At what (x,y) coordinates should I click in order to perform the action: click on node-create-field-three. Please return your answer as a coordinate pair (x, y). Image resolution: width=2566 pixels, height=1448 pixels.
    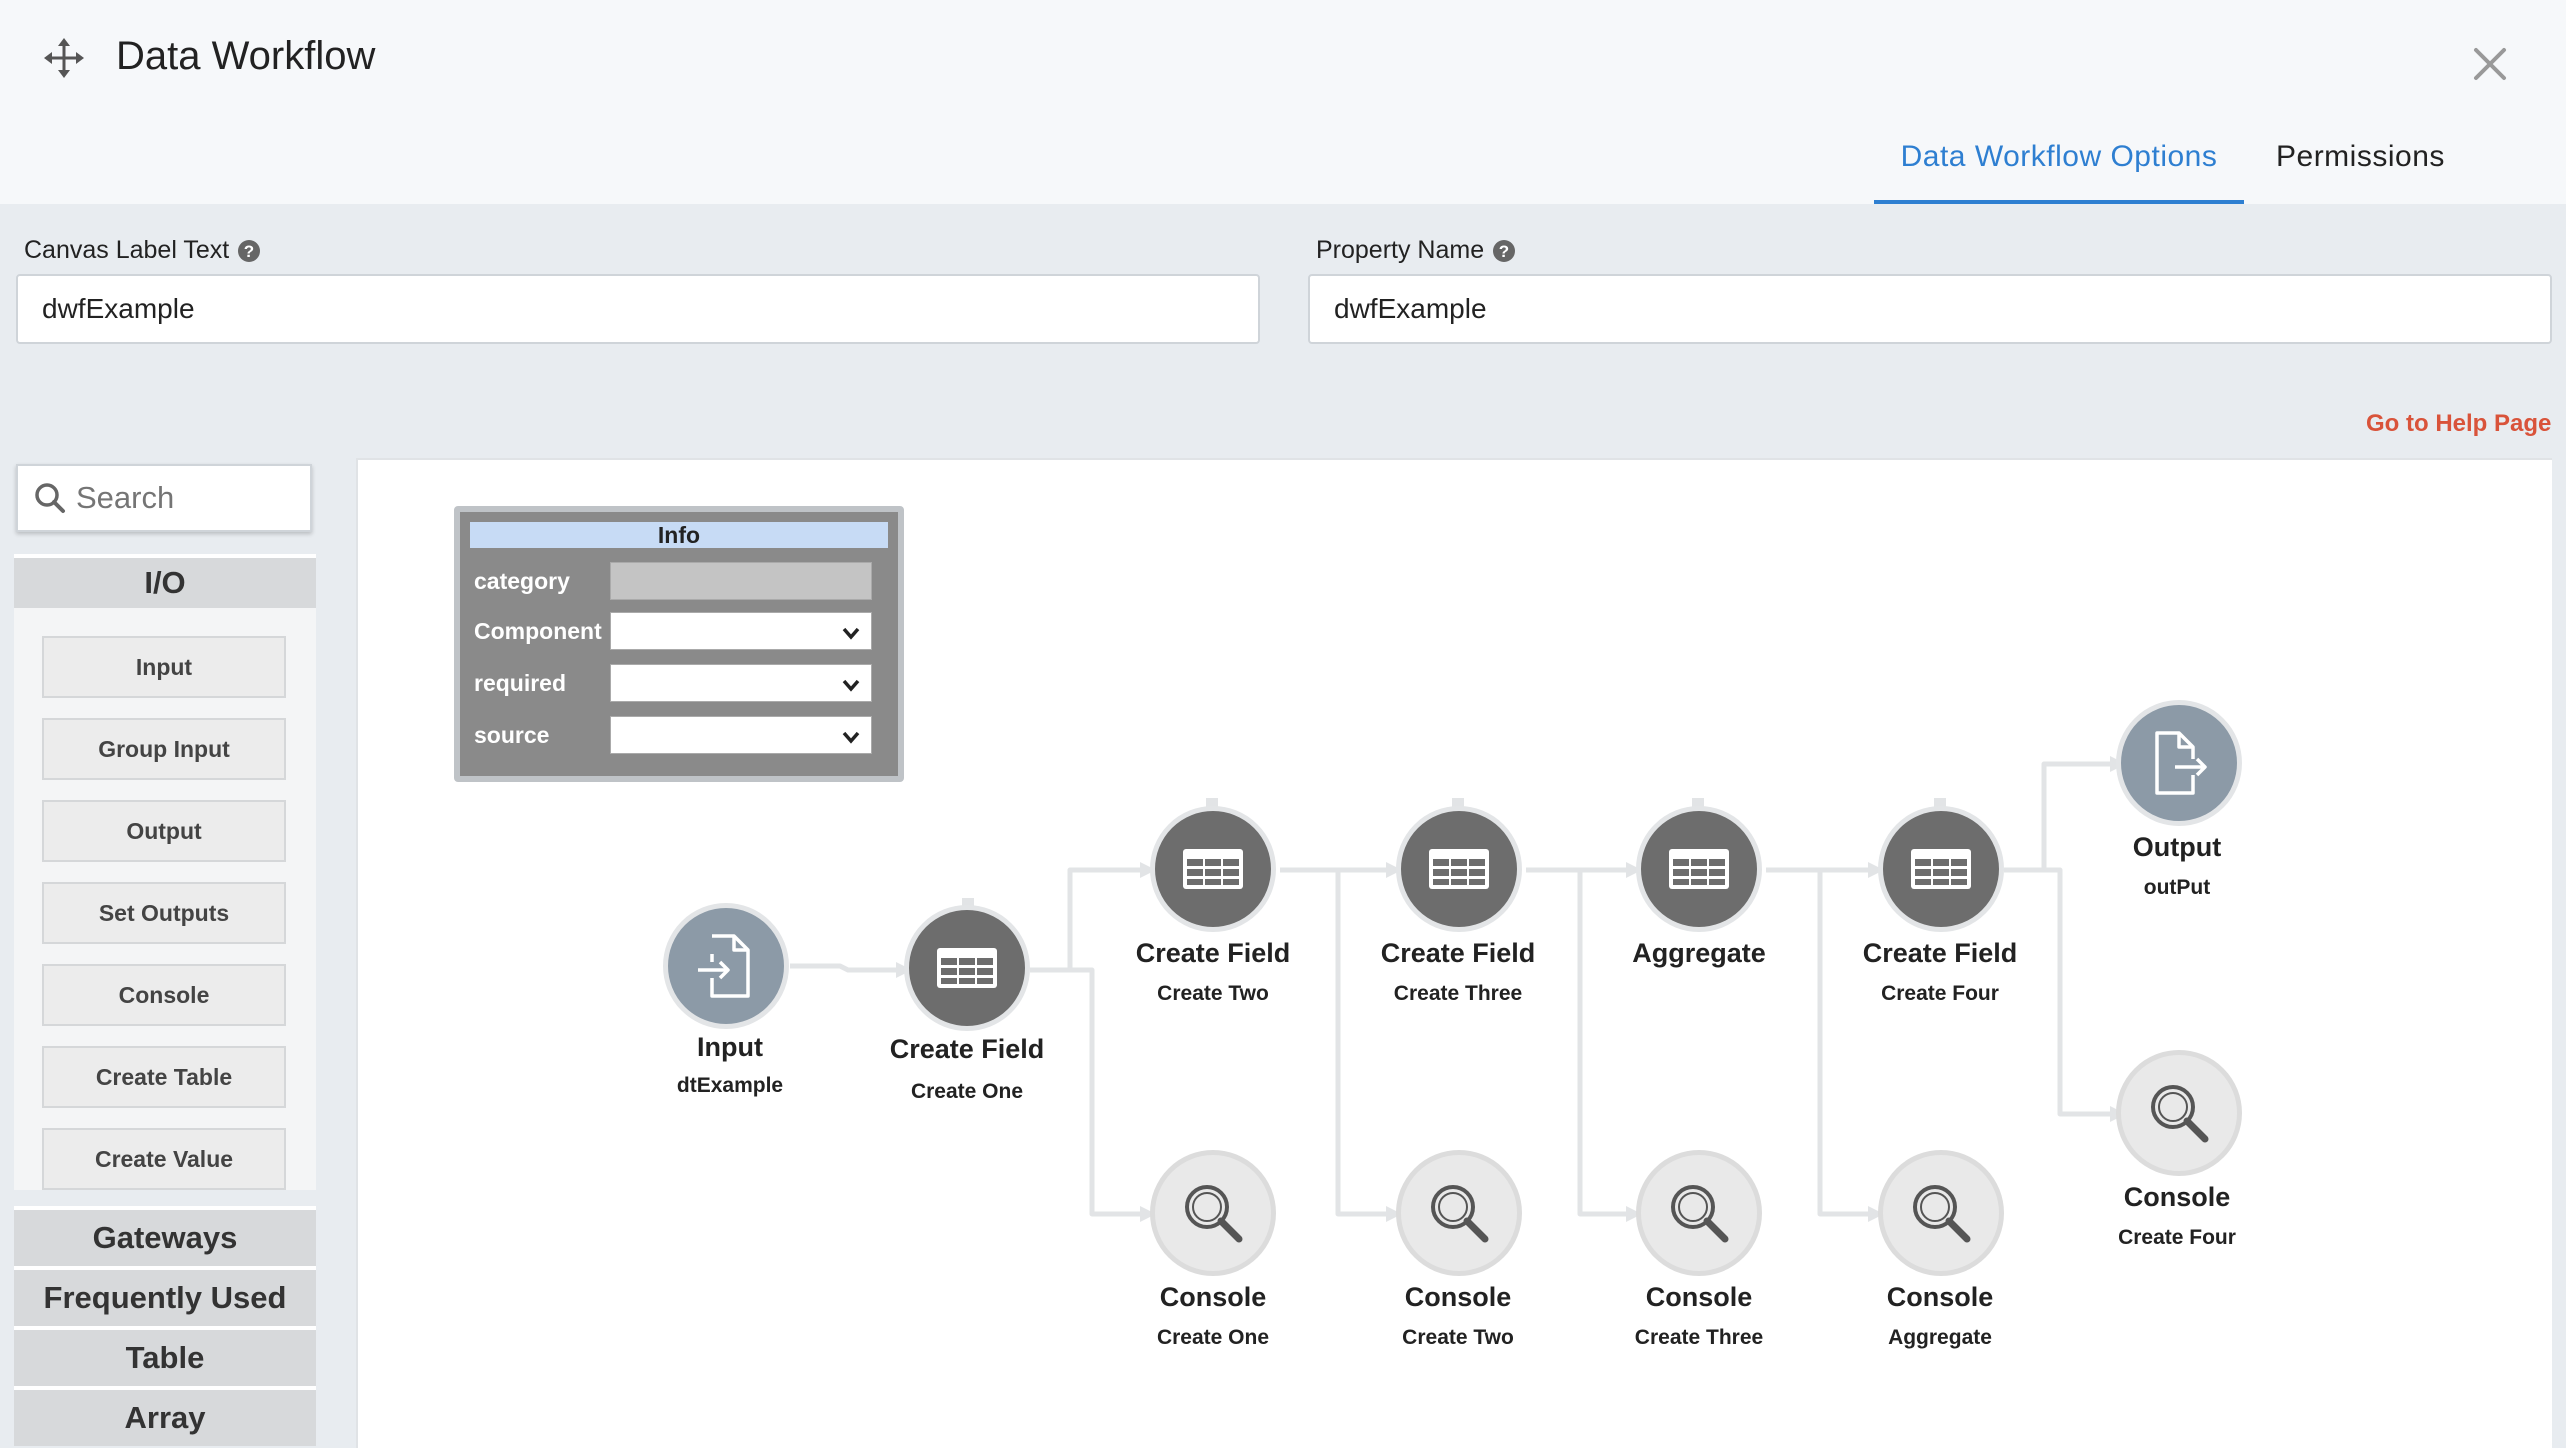
    Looking at the image, I should click on (1459, 869).